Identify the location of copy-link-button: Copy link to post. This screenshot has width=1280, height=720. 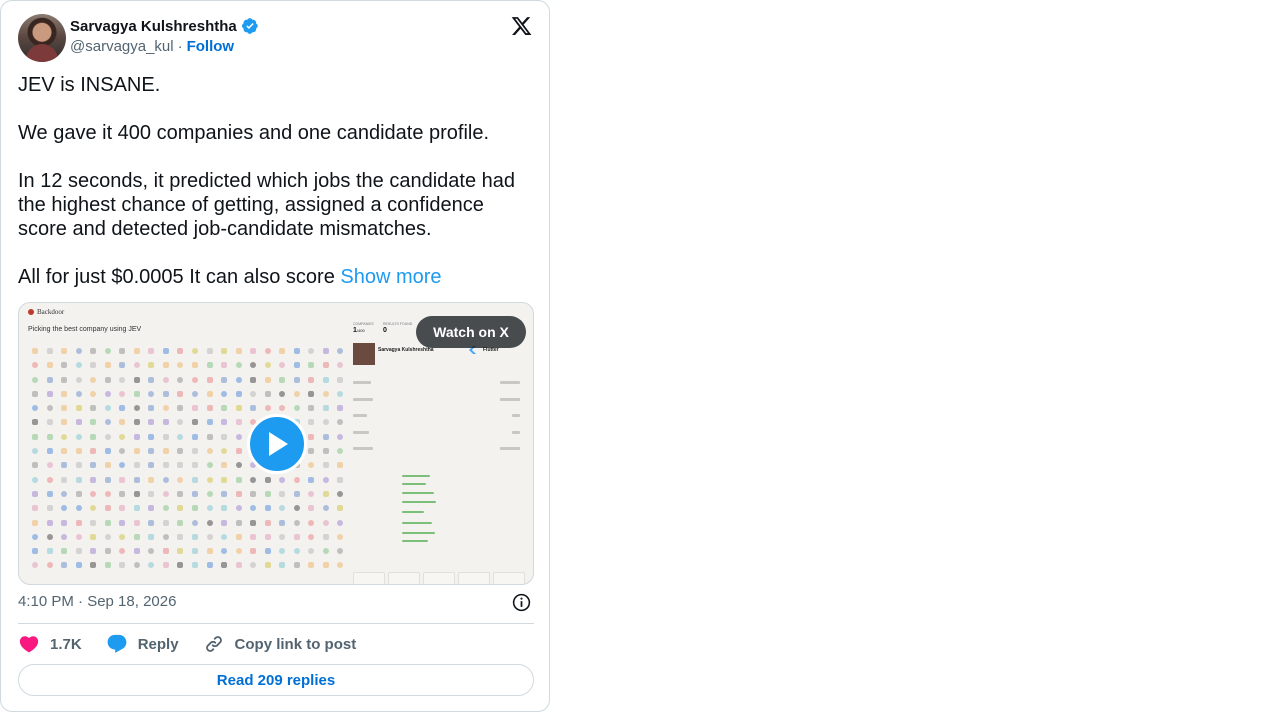
(279, 644).